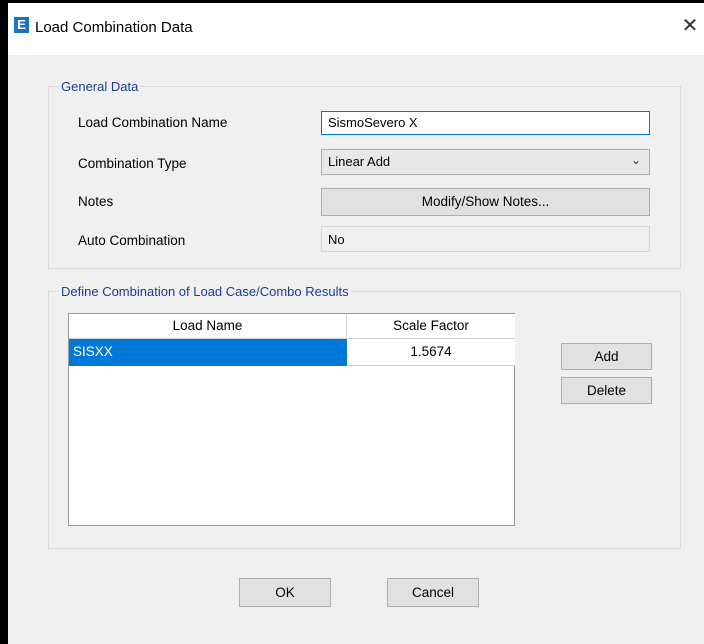  What do you see at coordinates (431, 326) in the screenshot?
I see `scale-factor-column-header: Scale Factor` at bounding box center [431, 326].